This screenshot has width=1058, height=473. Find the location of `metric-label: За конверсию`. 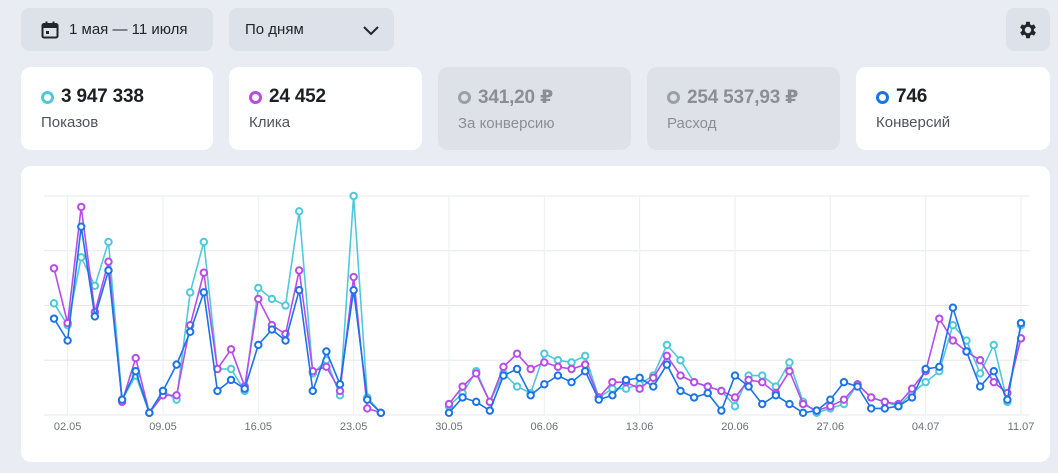

metric-label: За конверсию is located at coordinates (506, 123).